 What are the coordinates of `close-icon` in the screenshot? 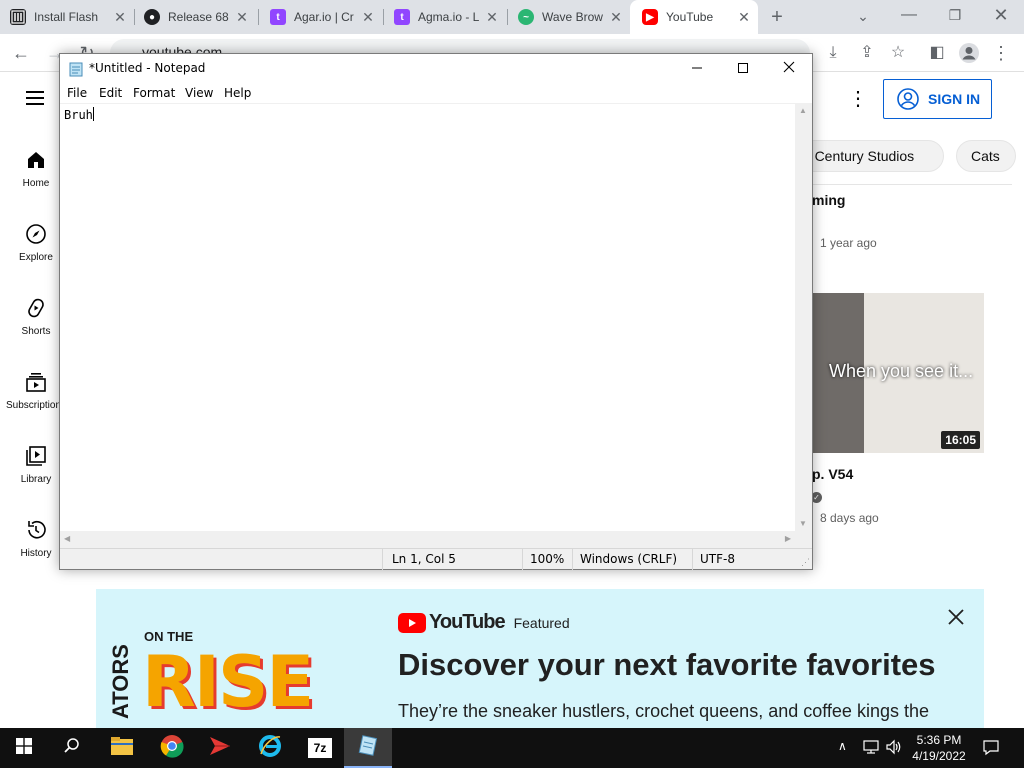 It's located at (956, 617).